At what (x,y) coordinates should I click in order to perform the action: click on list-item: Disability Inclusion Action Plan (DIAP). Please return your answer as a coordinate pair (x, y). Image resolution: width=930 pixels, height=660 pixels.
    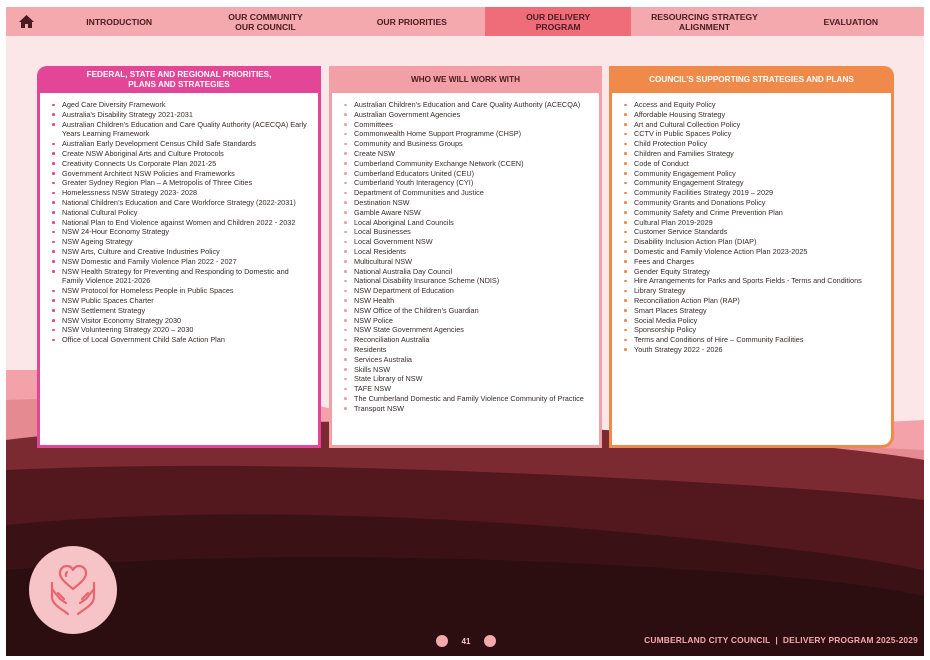
    Looking at the image, I should click on (752, 242).